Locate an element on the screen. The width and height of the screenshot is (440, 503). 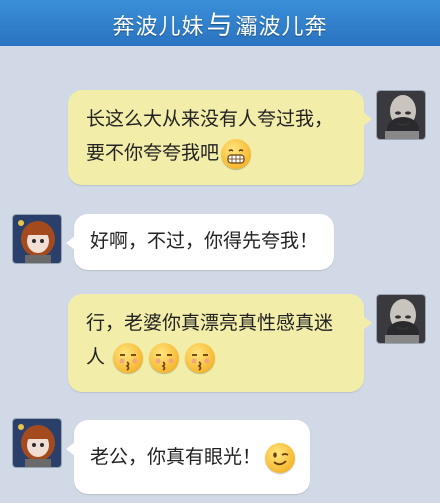
grinning-teeth-emoji-icon is located at coordinates (236, 153).